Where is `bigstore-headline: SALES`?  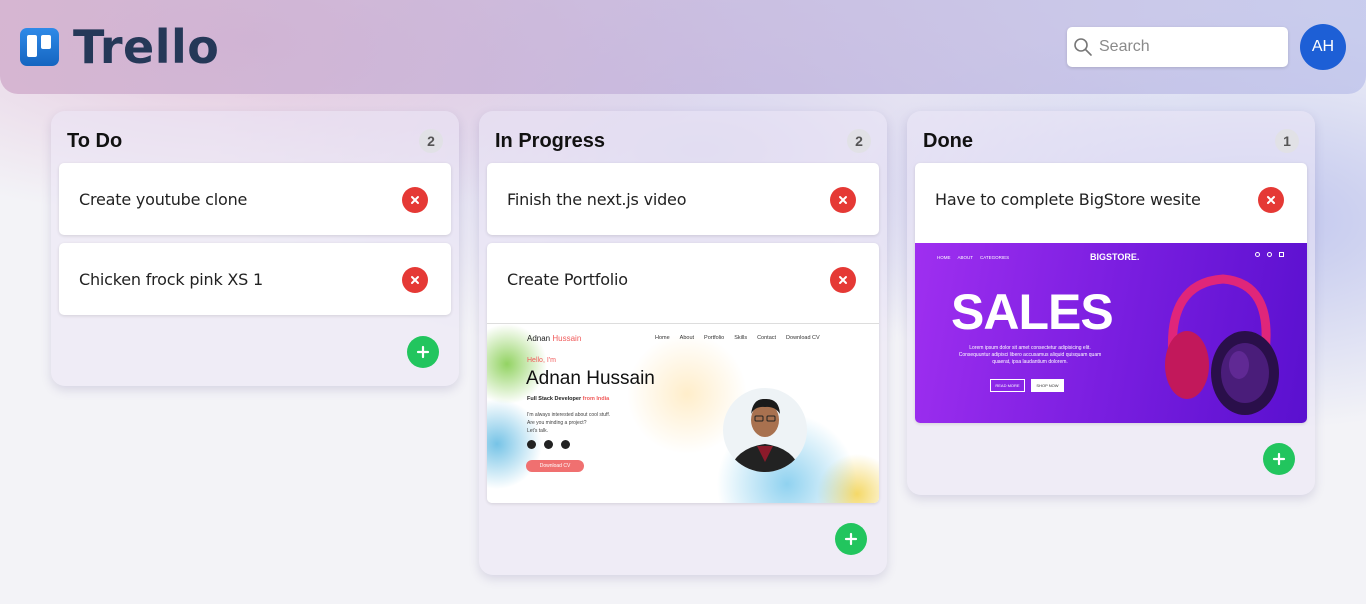 bigstore-headline: SALES is located at coordinates (1032, 312).